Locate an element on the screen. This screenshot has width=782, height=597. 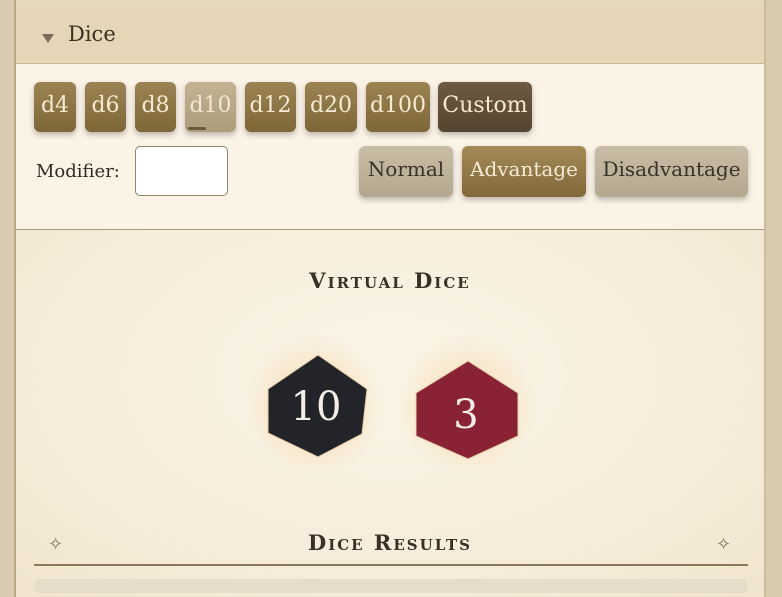
die-d20: 3 is located at coordinates (466, 405).